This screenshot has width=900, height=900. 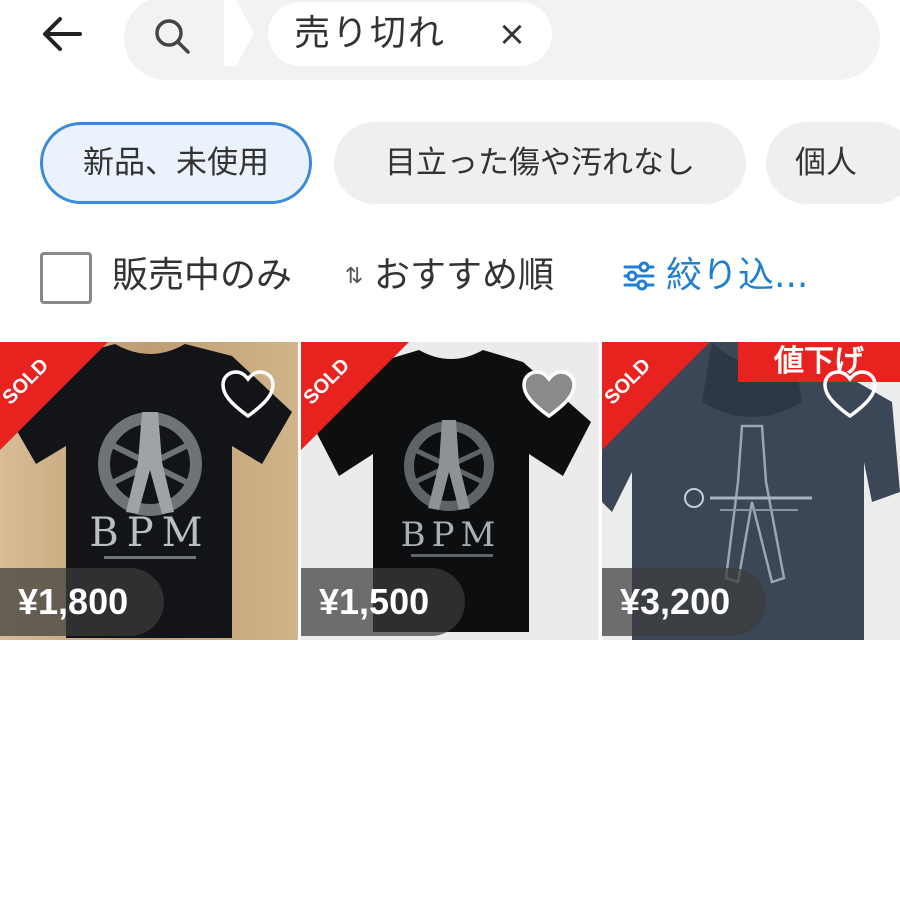 I want to click on price-tag: ¥1,800, so click(x=82, y=602).